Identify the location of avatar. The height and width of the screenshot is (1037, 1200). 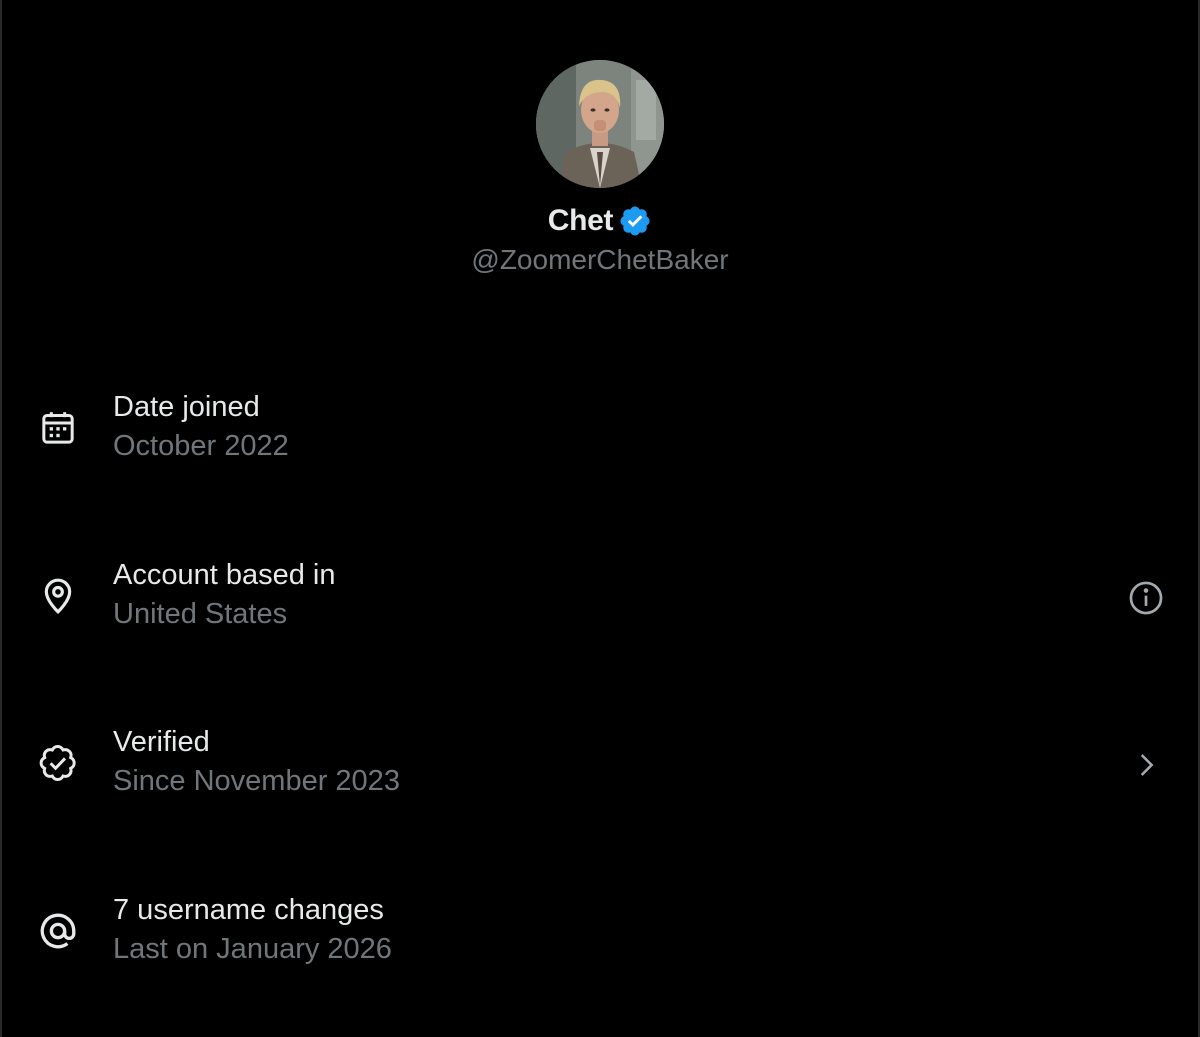
(600, 124).